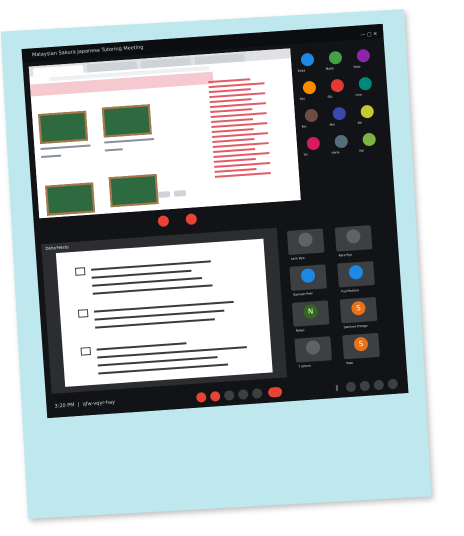 The height and width of the screenshot is (536, 464). What do you see at coordinates (379, 385) in the screenshot?
I see `chat-icon` at bounding box center [379, 385].